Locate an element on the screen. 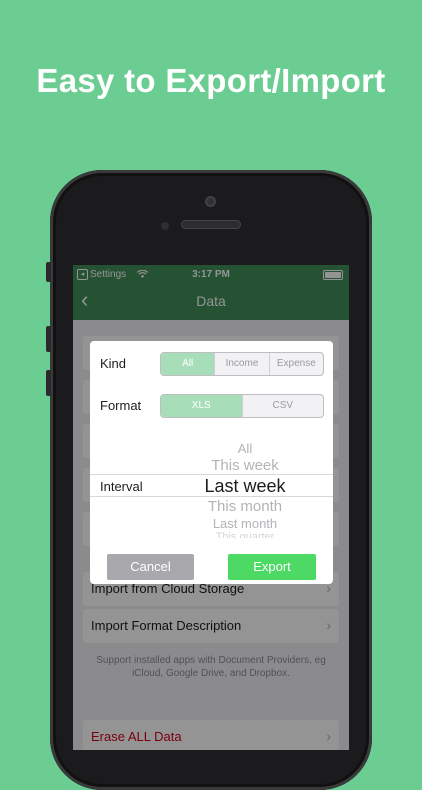  volume-down-button is located at coordinates (48, 383).